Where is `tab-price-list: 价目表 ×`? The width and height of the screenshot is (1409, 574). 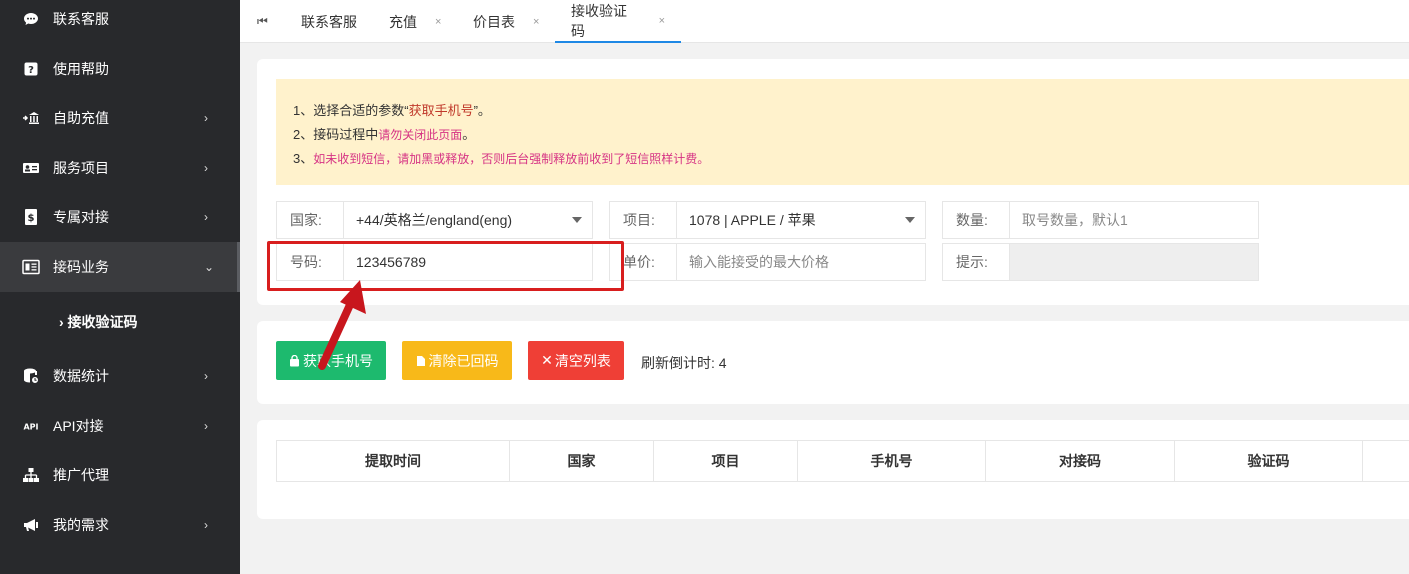 tab-price-list: 价目表 × is located at coordinates (506, 21).